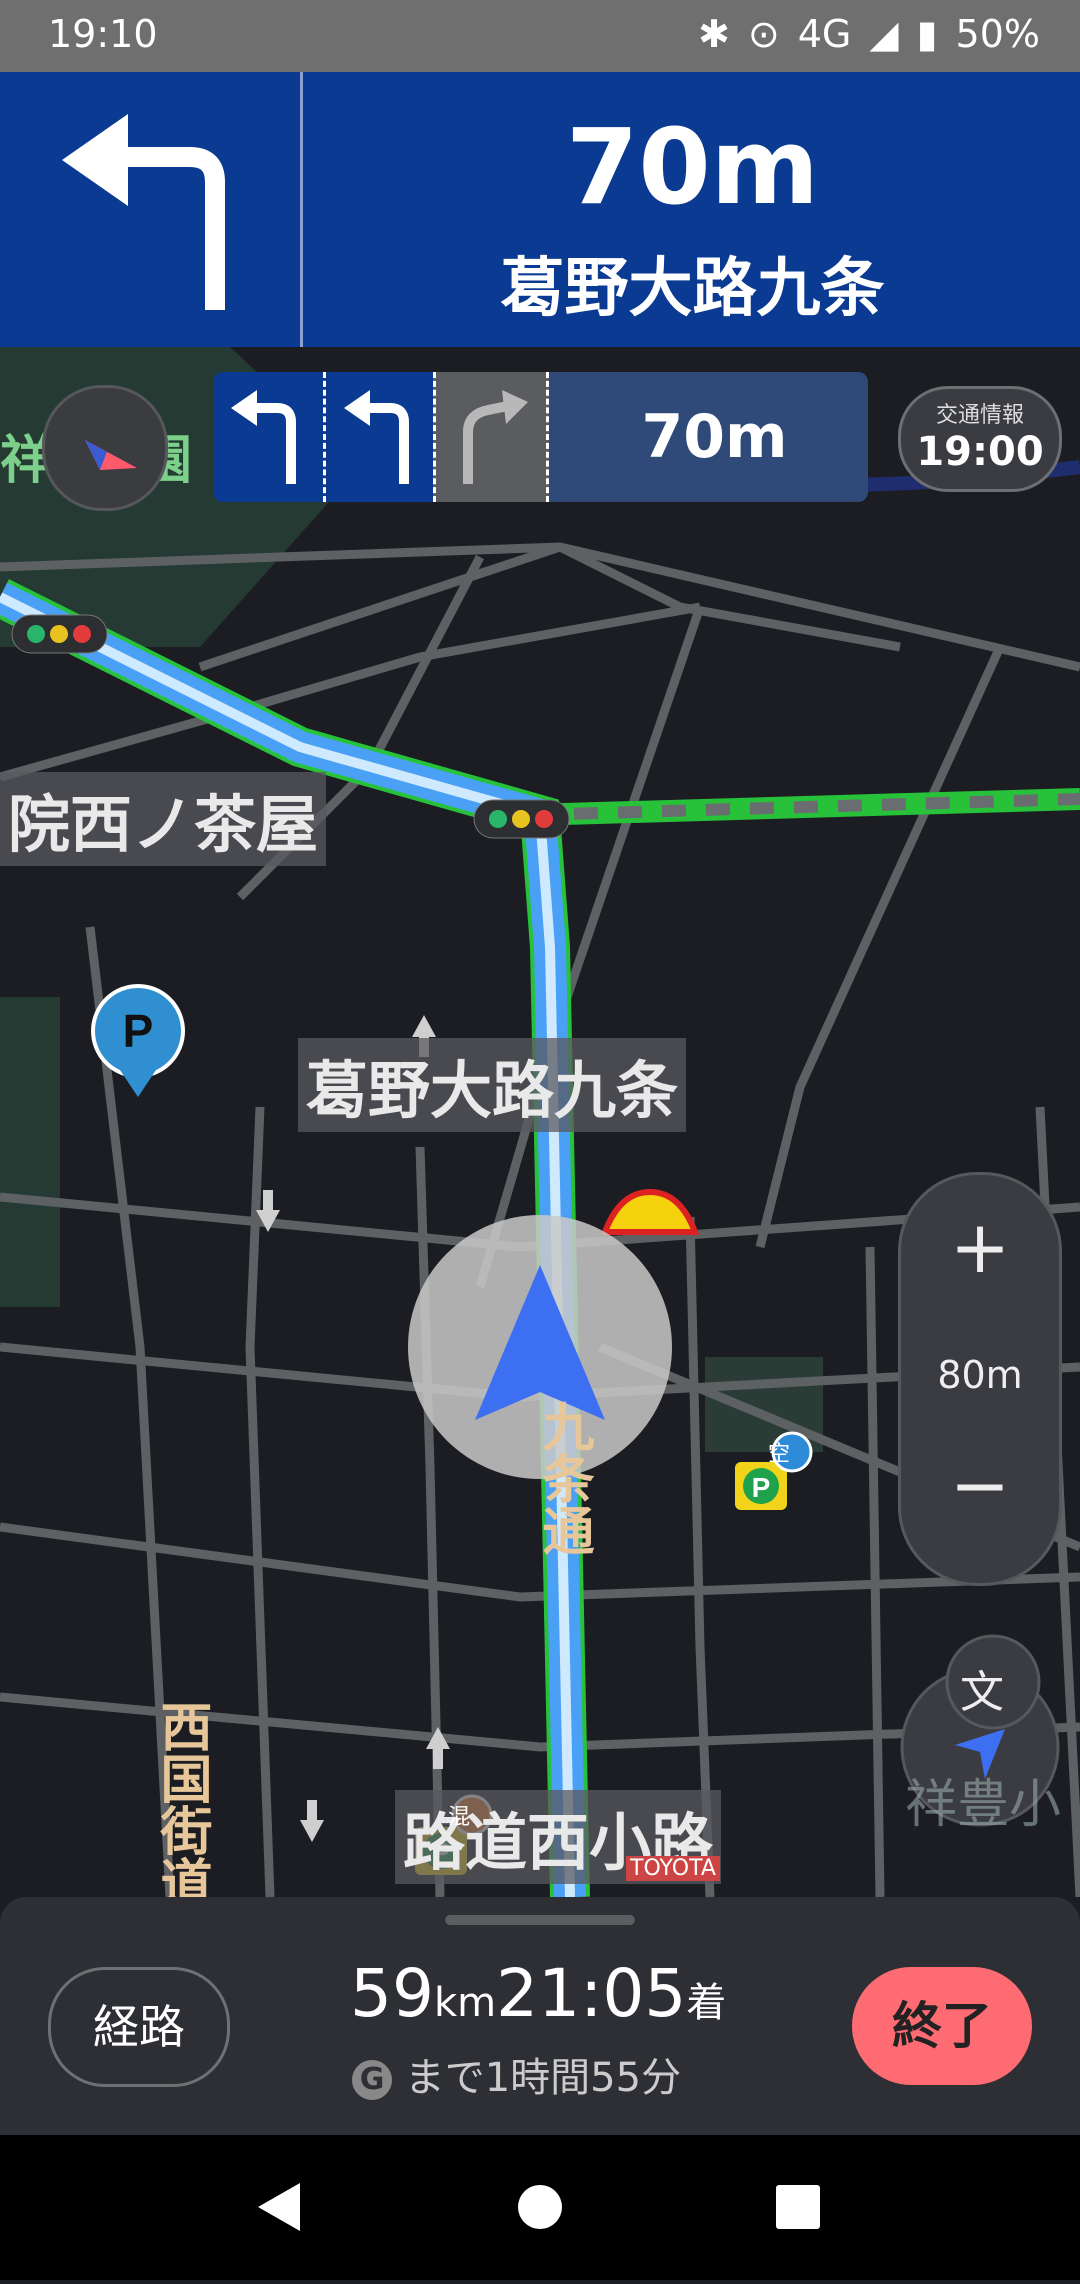  What do you see at coordinates (763, 34) in the screenshot?
I see `location-icon: ⊙` at bounding box center [763, 34].